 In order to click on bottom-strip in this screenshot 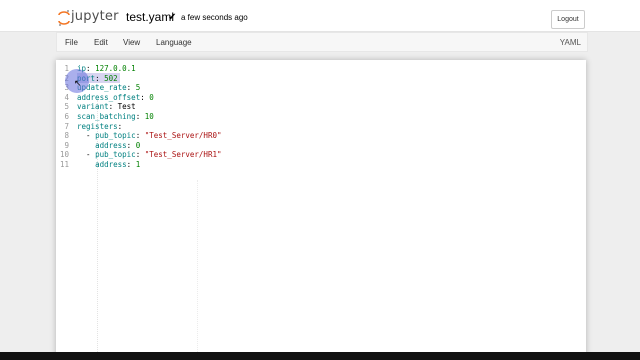, I will do `click(320, 356)`.